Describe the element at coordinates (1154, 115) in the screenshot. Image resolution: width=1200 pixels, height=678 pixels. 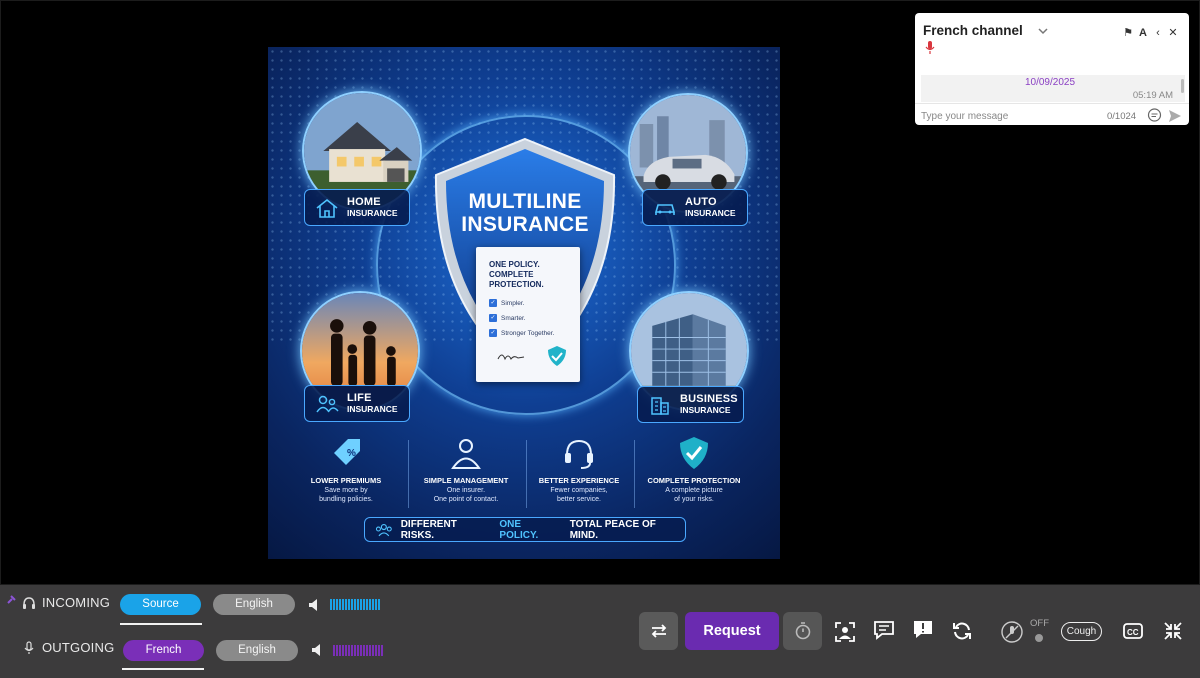
I see `chat-bubble-icon` at that location.